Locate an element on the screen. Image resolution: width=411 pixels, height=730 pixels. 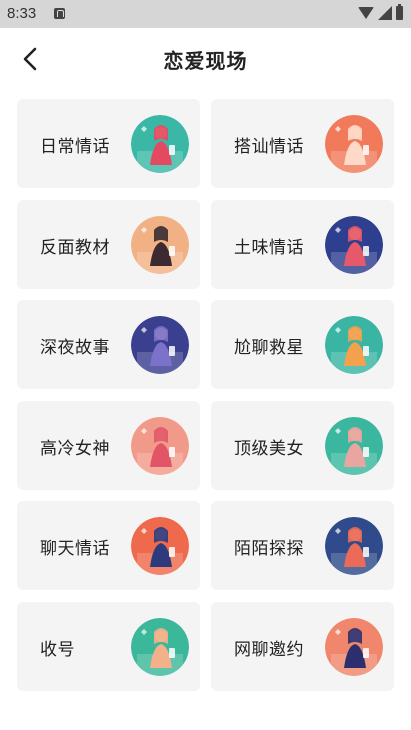
category-card: 聊天情话 is located at coordinates (108, 545).